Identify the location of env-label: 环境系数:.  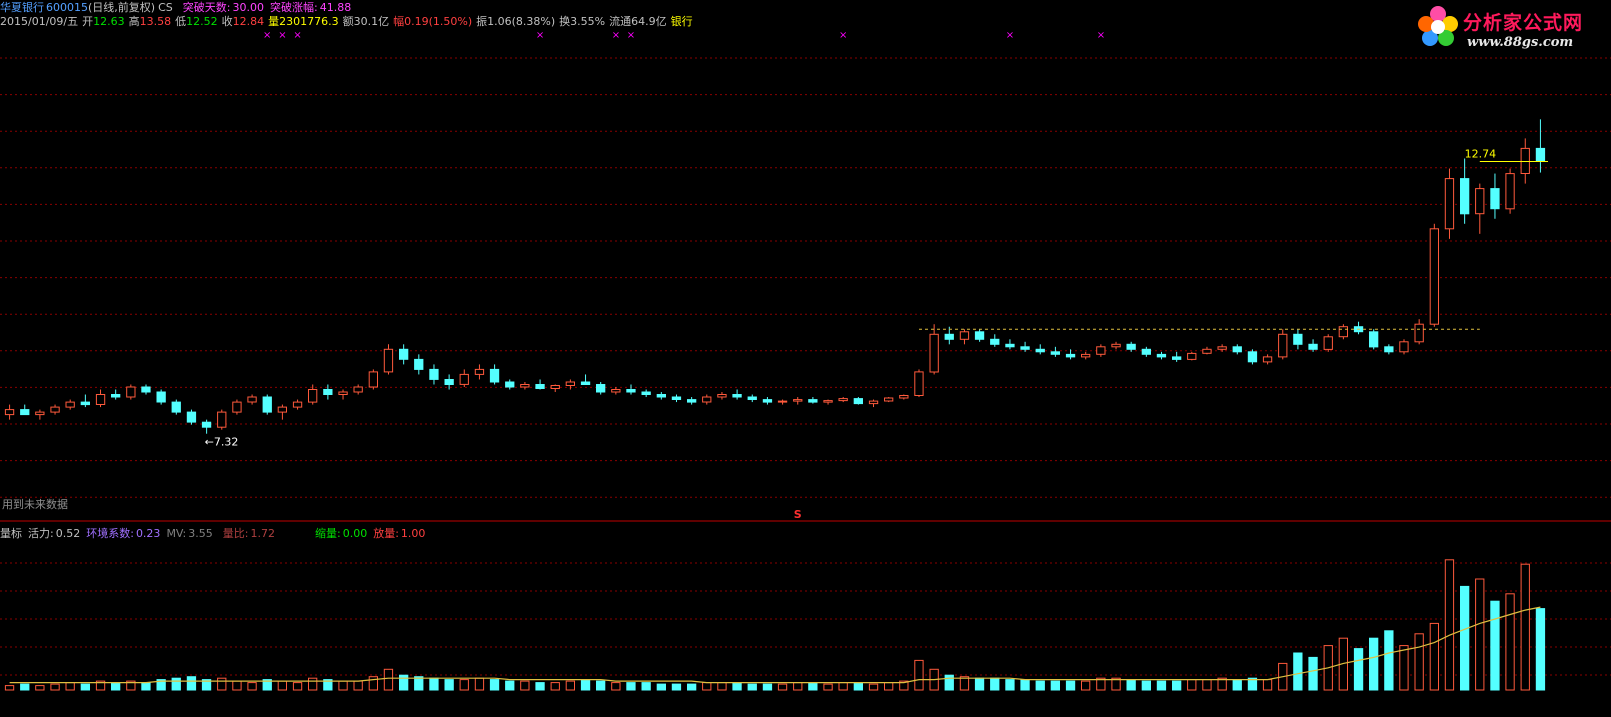
(110, 533).